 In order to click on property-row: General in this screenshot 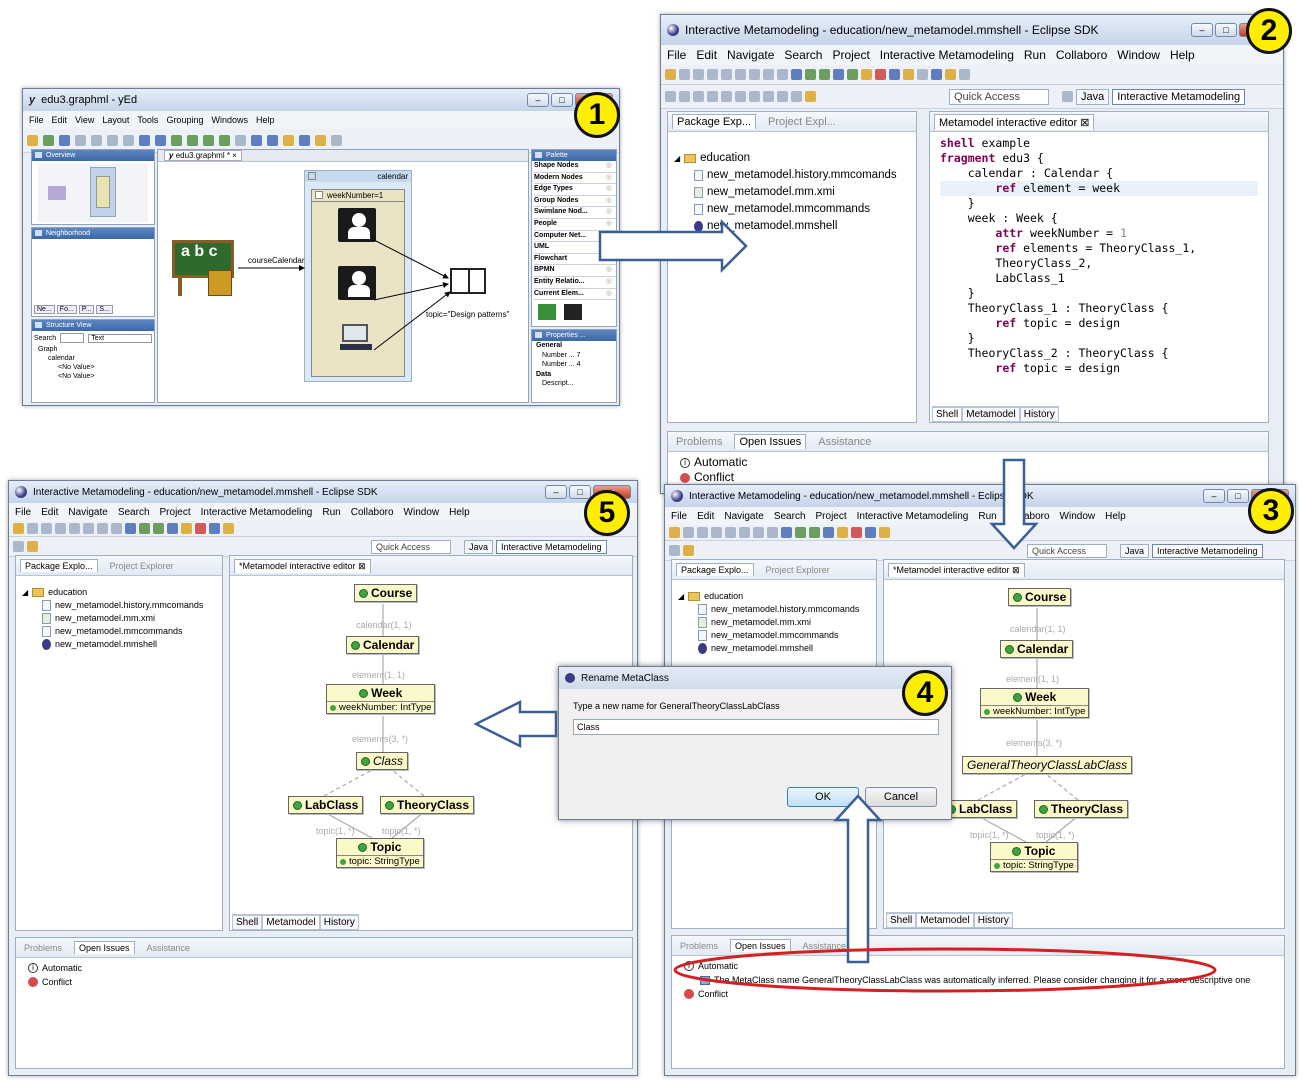, I will do `click(576, 346)`.